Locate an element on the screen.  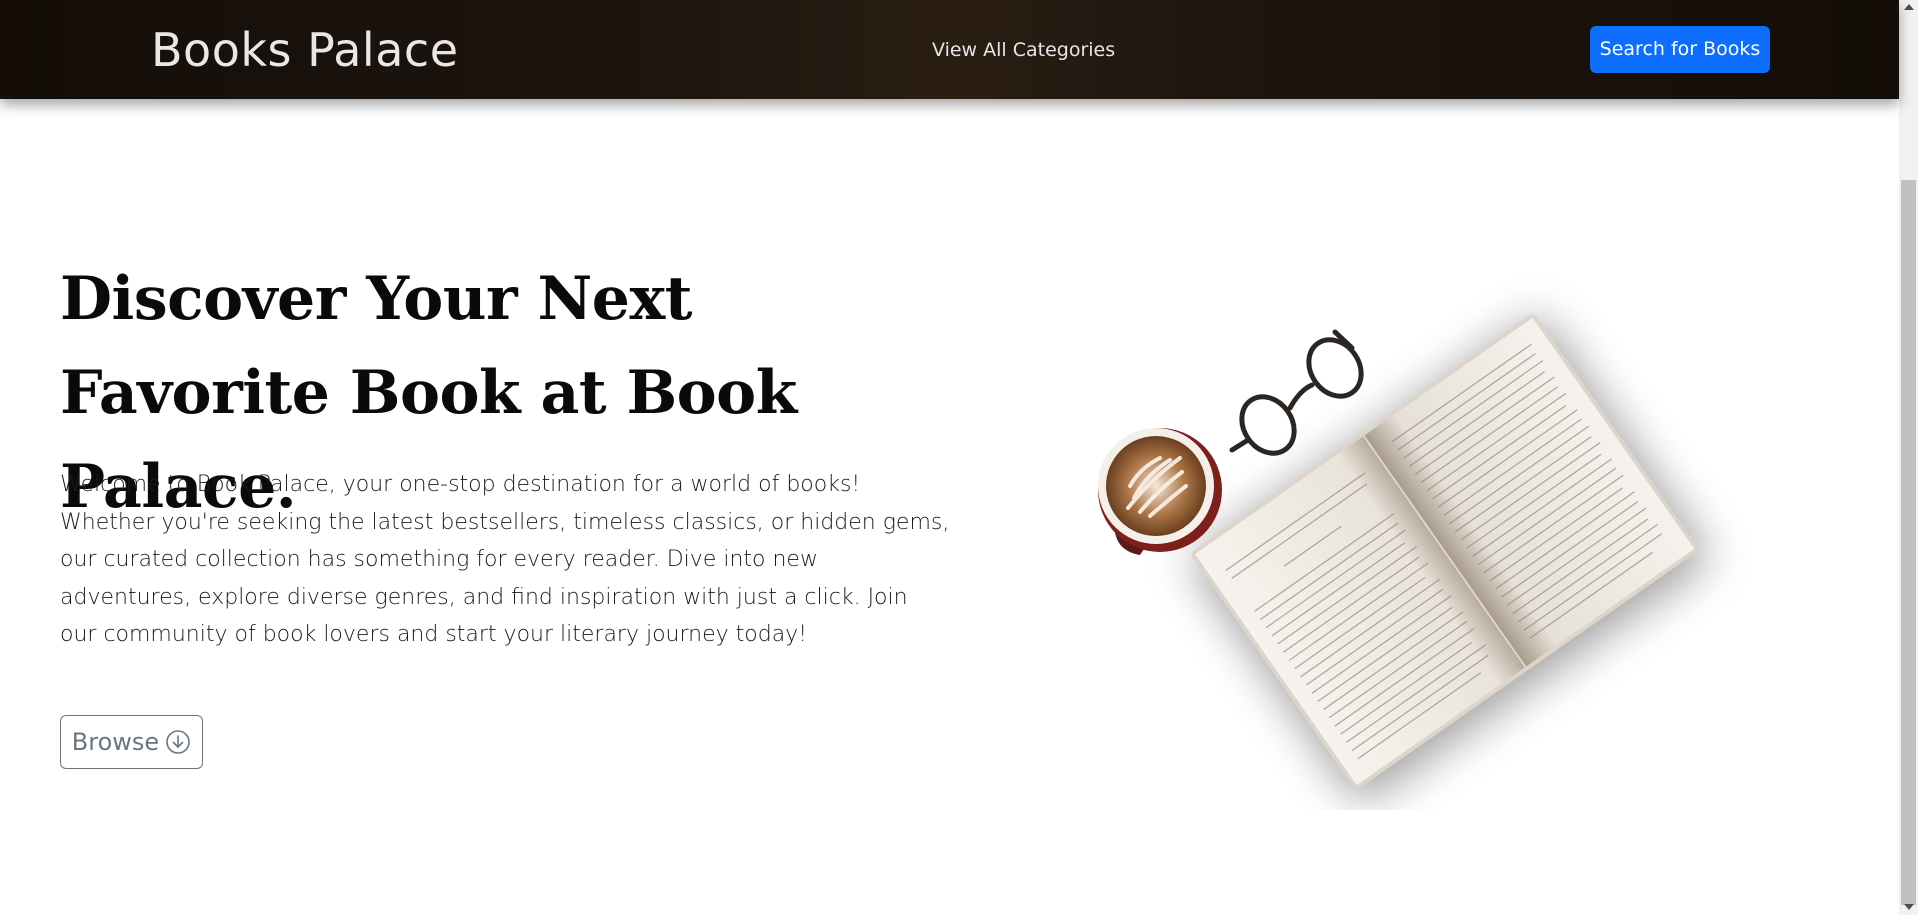
scroll-thumb is located at coordinates (1908, 542).